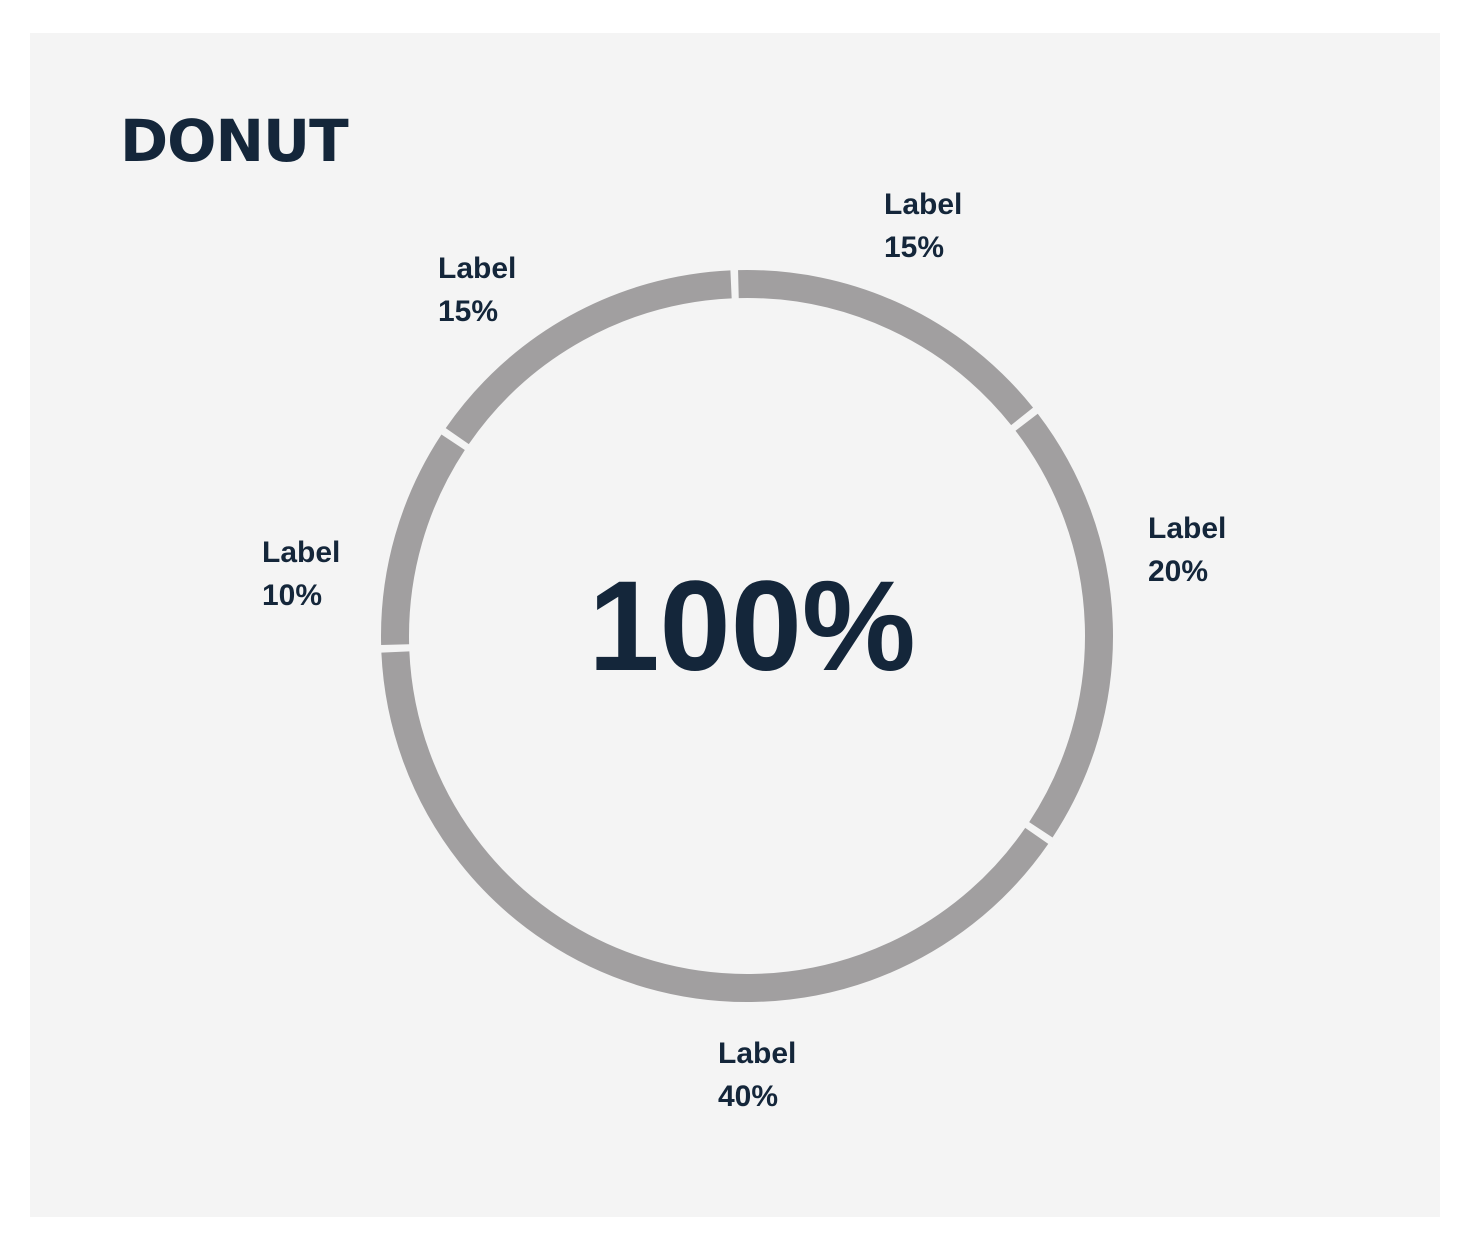 Image resolution: width=1470 pixels, height=1248 pixels. What do you see at coordinates (468, 311) in the screenshot?
I see `slice-value-label-5: 15%` at bounding box center [468, 311].